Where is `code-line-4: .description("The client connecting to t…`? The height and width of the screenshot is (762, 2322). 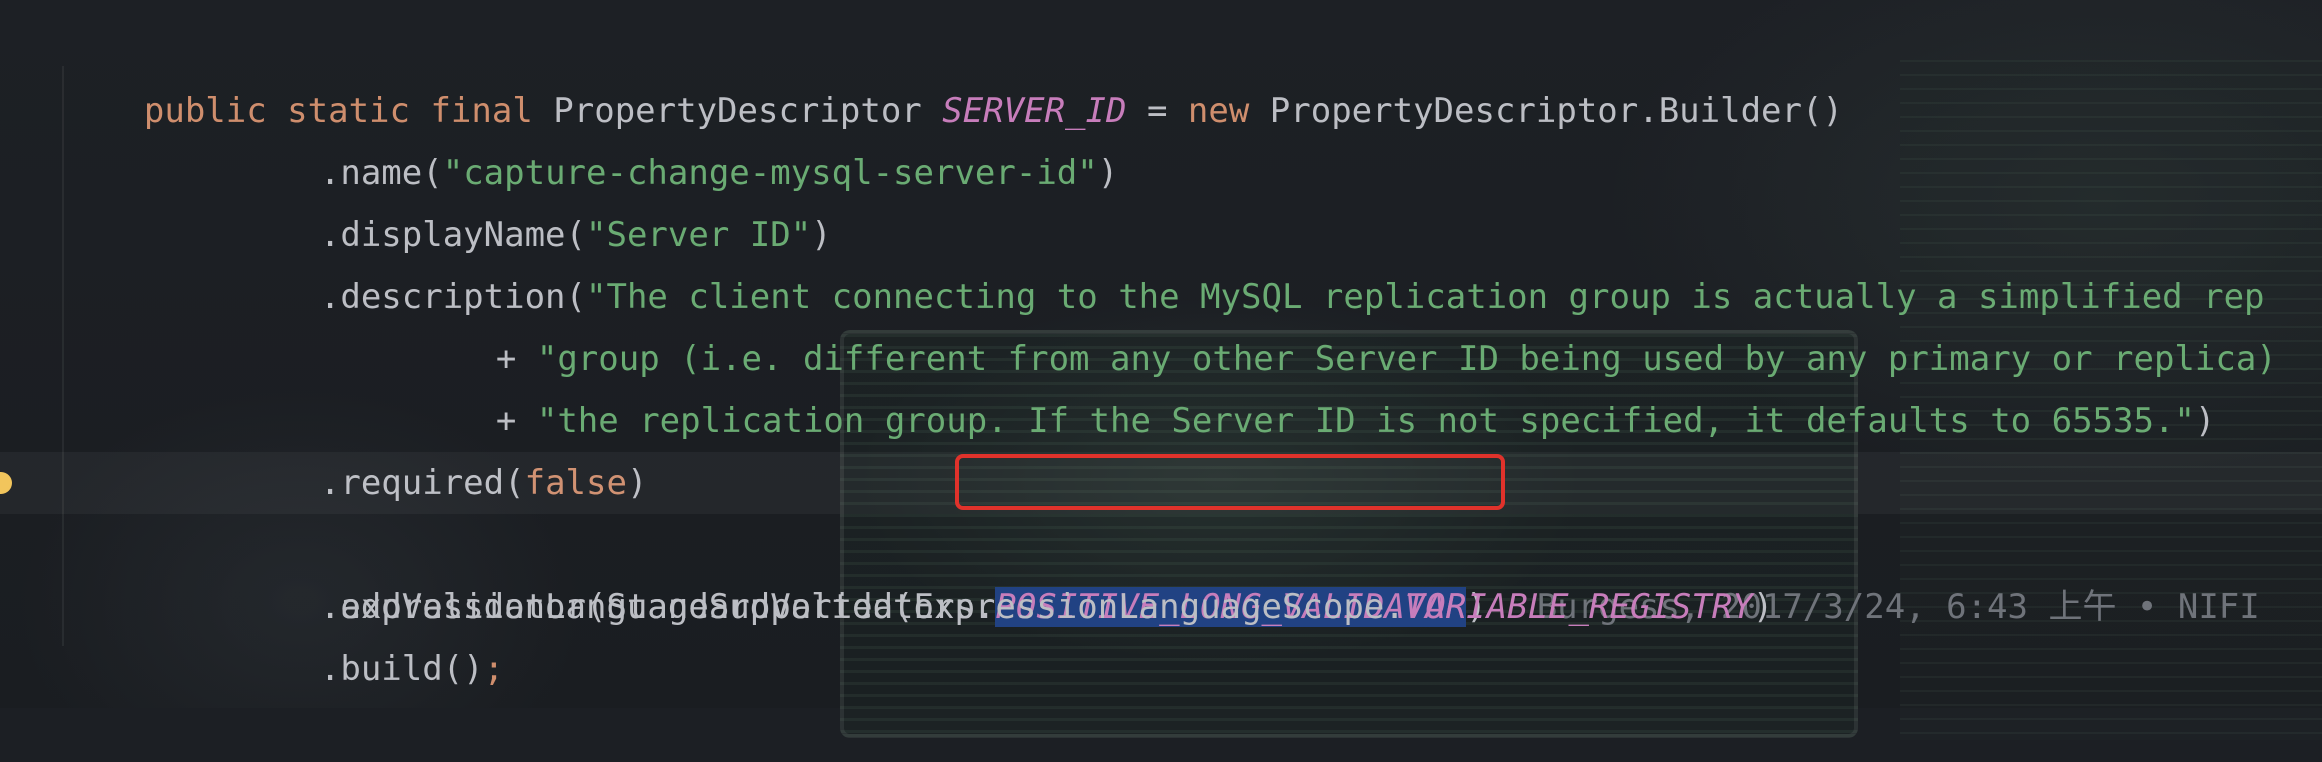 code-line-4: .description("The client connecting to t… is located at coordinates (1161, 260).